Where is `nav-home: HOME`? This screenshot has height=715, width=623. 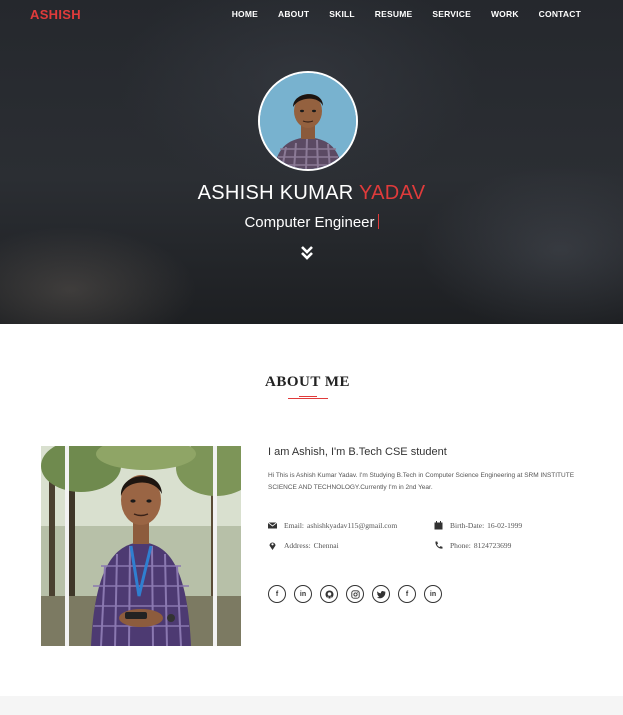 nav-home: HOME is located at coordinates (245, 14).